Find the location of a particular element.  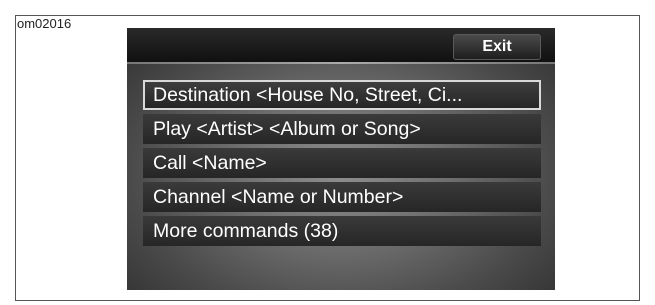

menu-item-more-commands: More commands (38) is located at coordinates (342, 231).